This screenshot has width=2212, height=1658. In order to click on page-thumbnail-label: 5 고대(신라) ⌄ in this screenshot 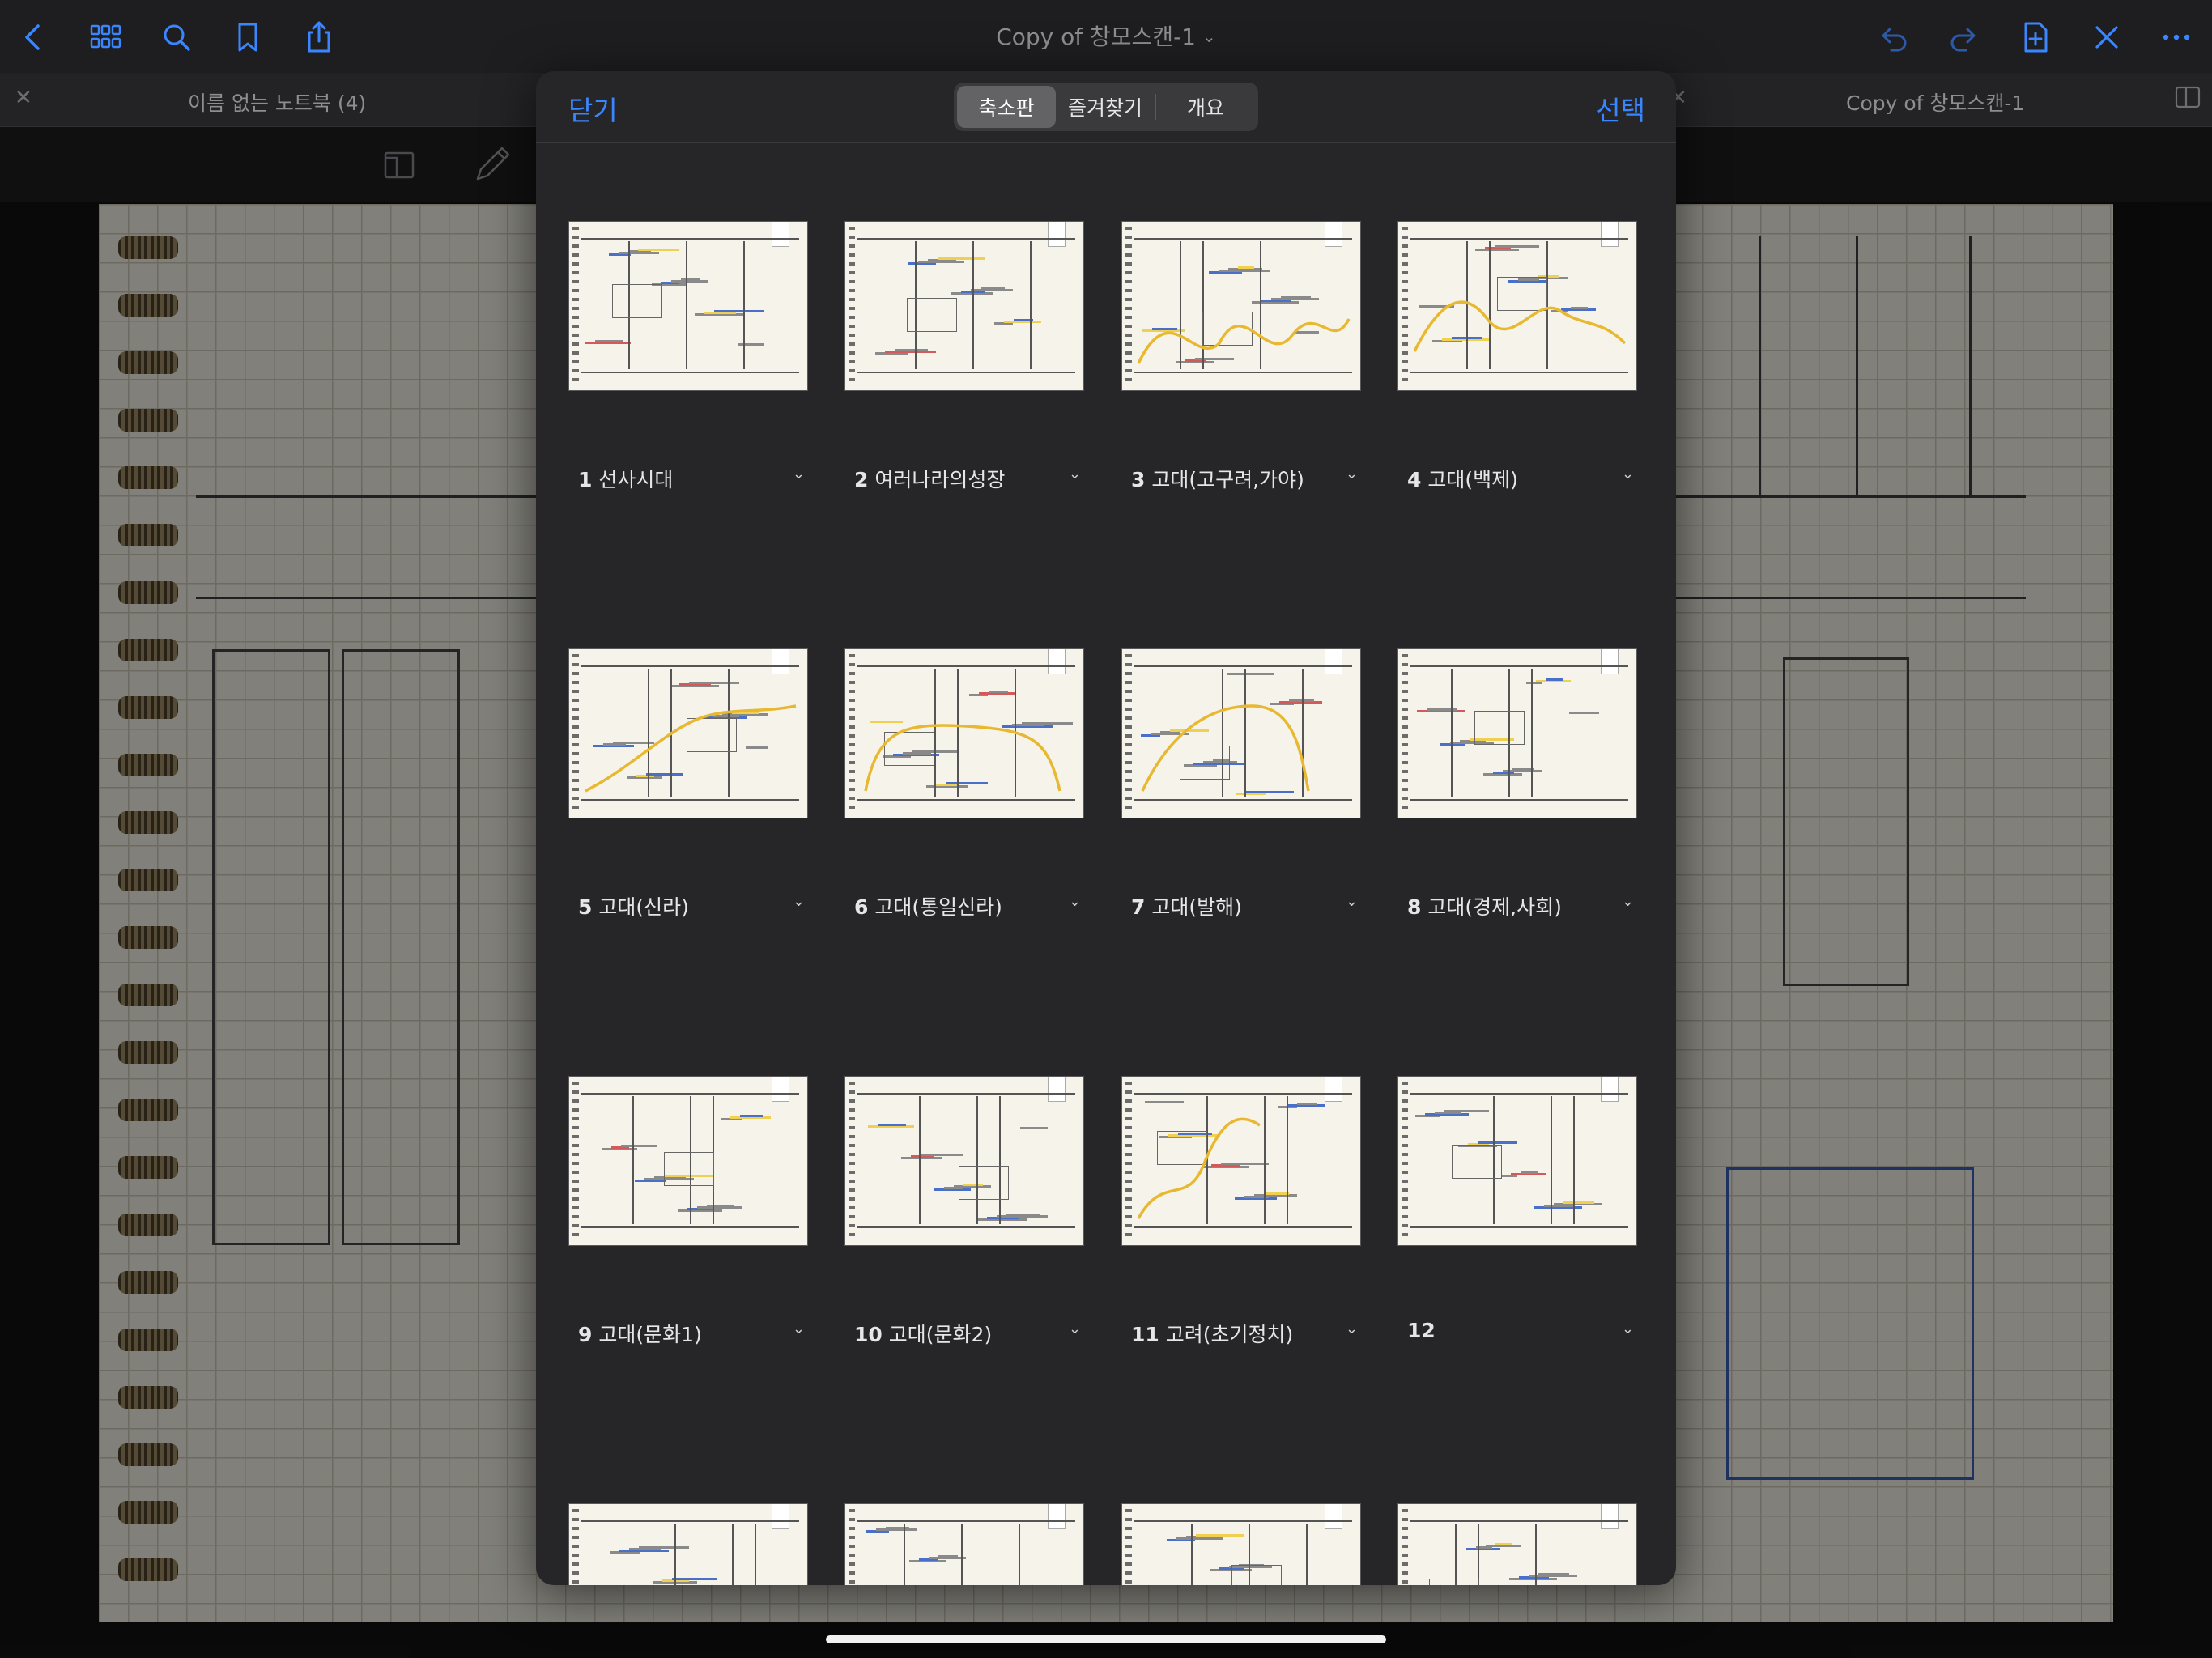, I will do `click(691, 905)`.